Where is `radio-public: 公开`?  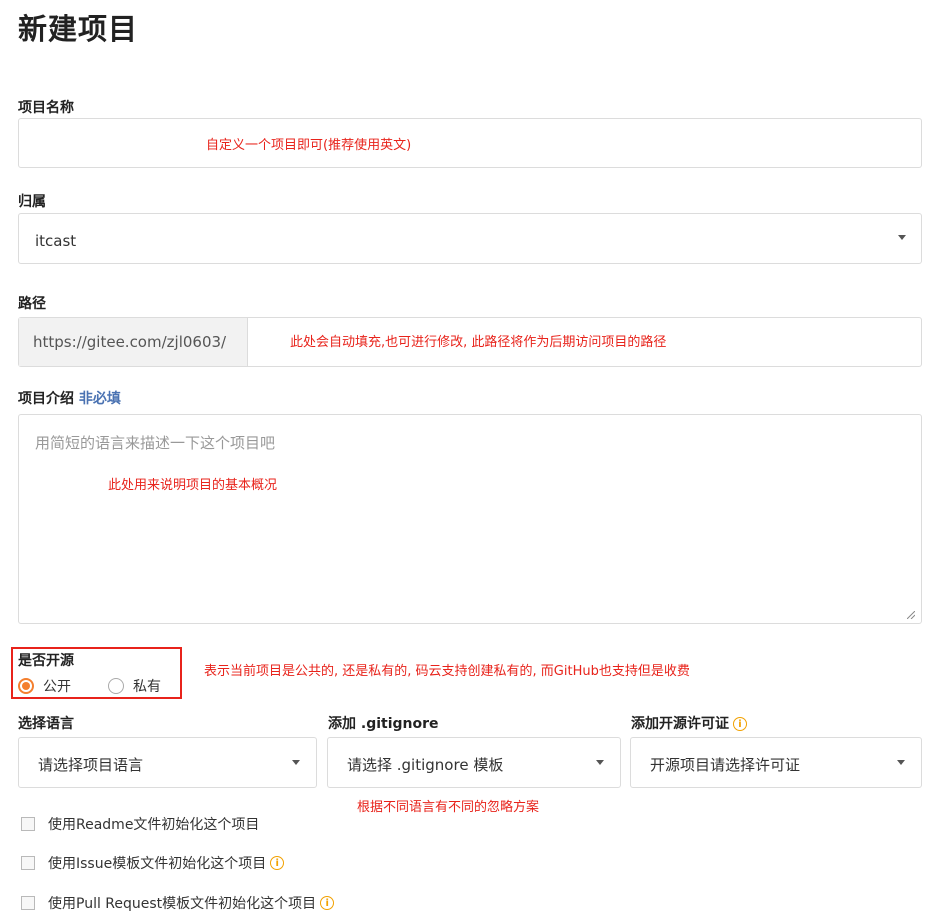
radio-public: 公开 is located at coordinates (44, 686).